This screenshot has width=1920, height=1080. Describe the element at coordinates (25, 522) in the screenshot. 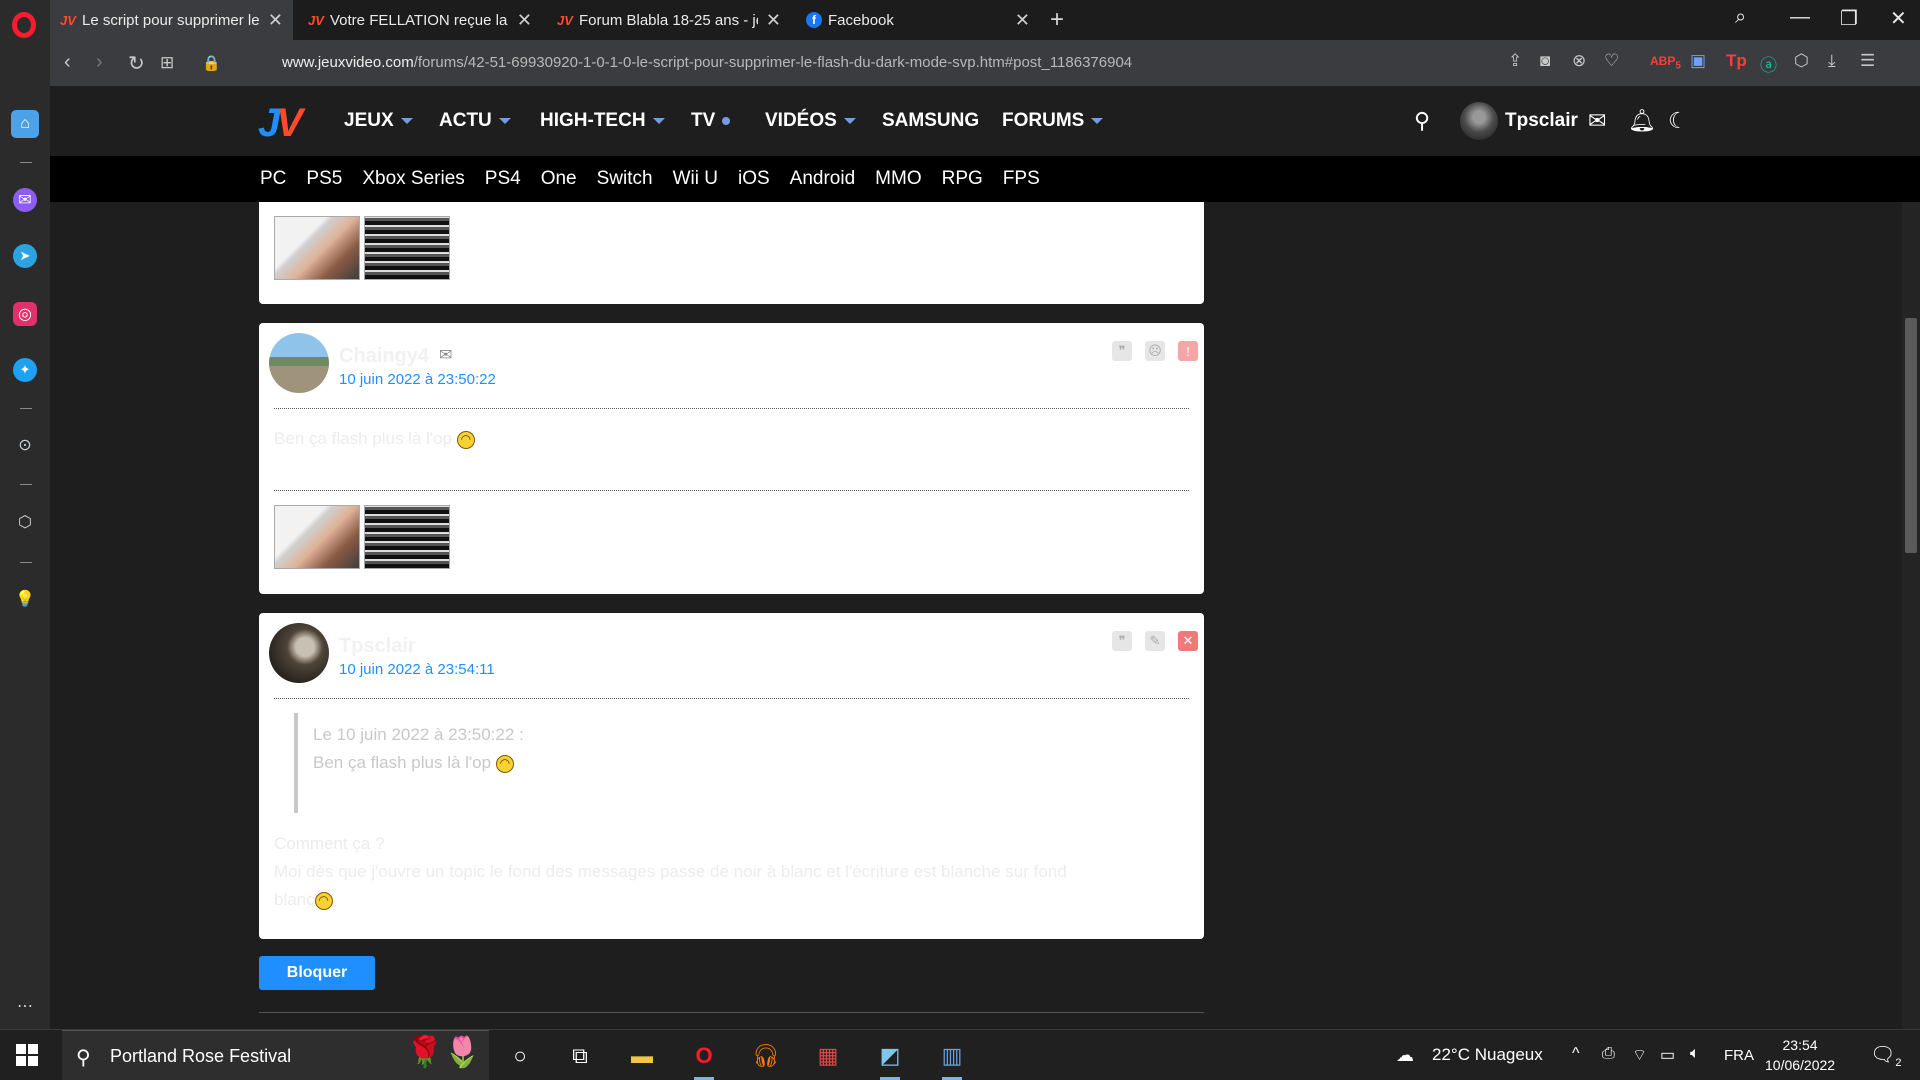

I see `crypto-wallet-icon: ⬡` at that location.